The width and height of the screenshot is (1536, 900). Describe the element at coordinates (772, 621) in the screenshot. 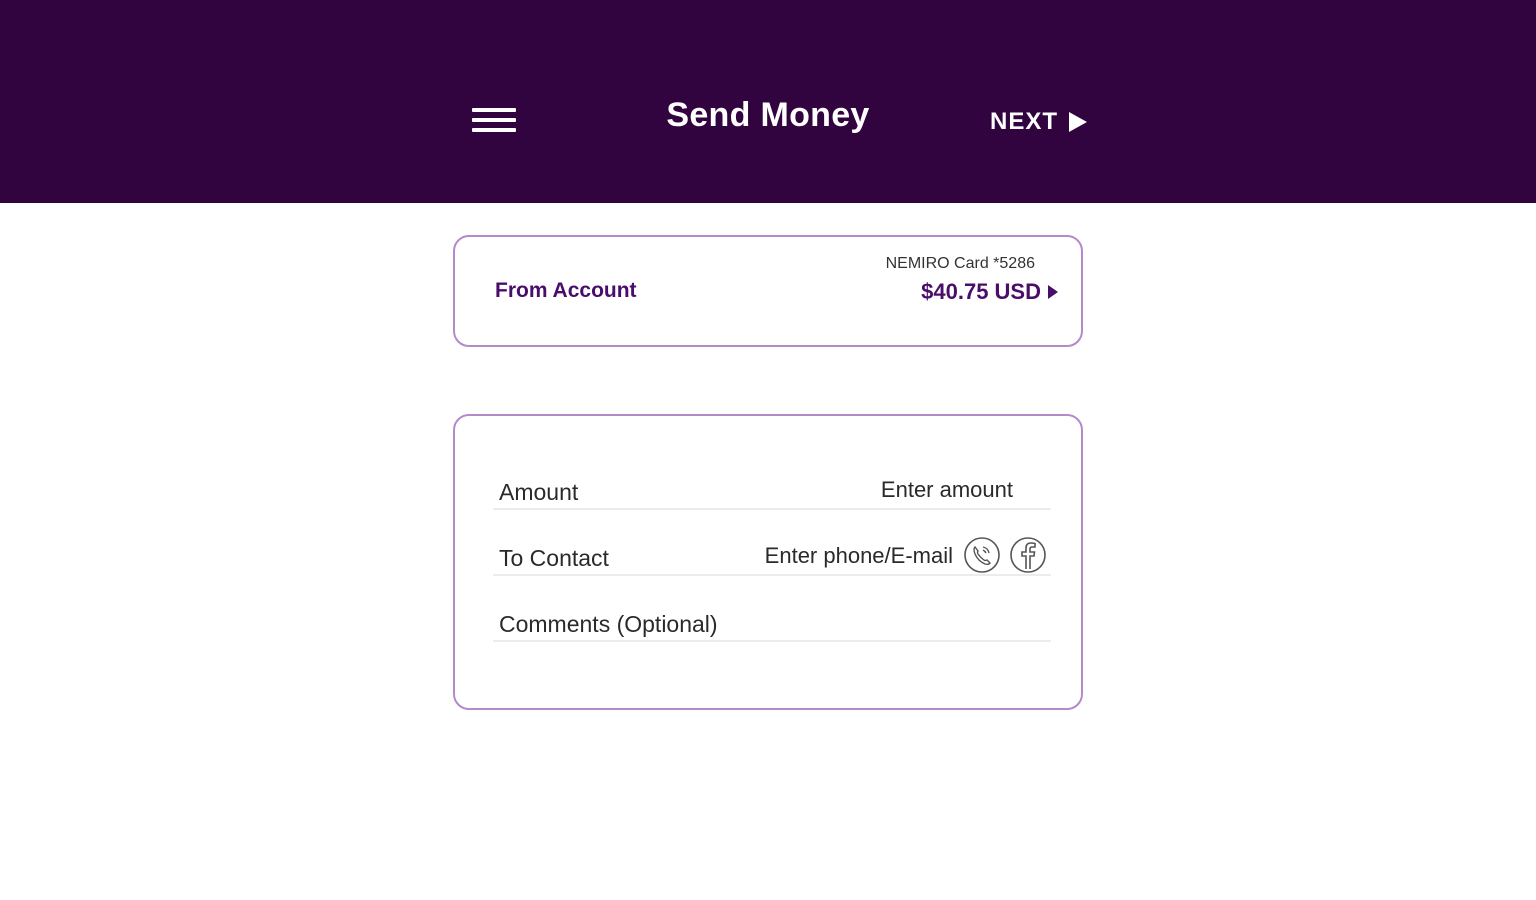

I see `comments-row: Comments (Optional)` at that location.